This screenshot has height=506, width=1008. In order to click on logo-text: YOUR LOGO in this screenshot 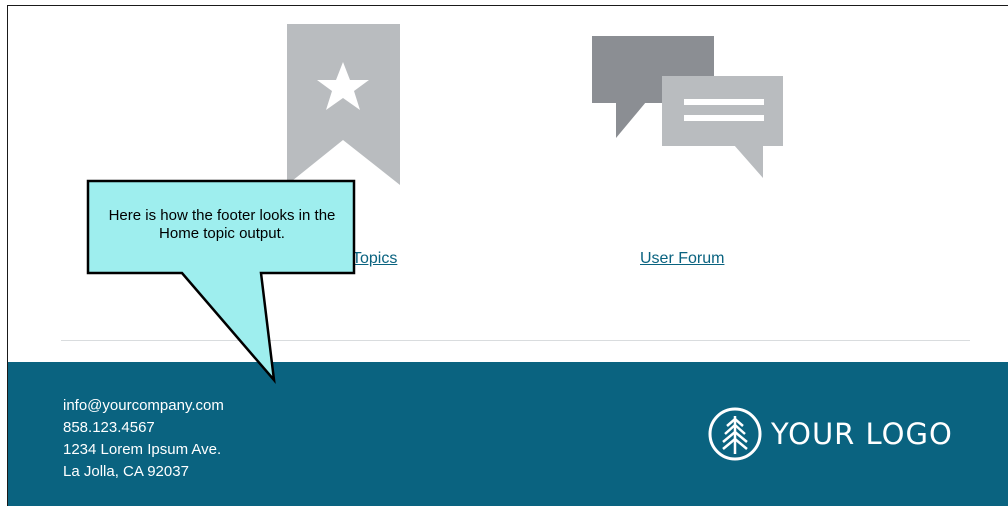, I will do `click(862, 434)`.